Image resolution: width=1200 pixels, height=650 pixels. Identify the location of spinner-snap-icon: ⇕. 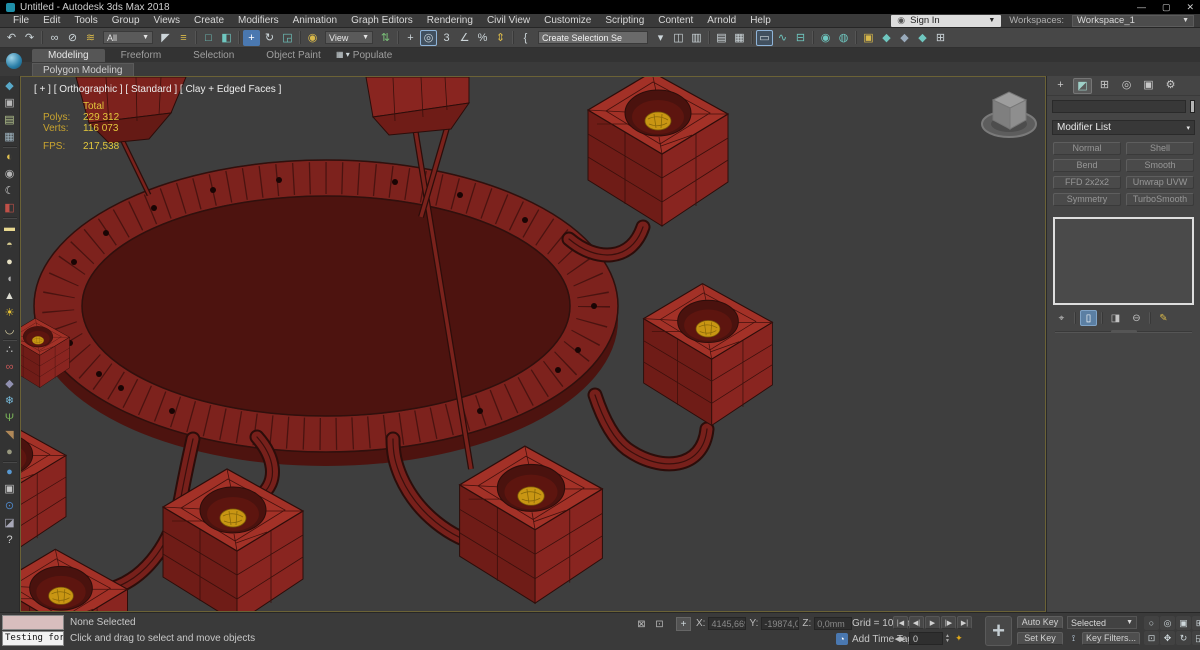
(500, 38).